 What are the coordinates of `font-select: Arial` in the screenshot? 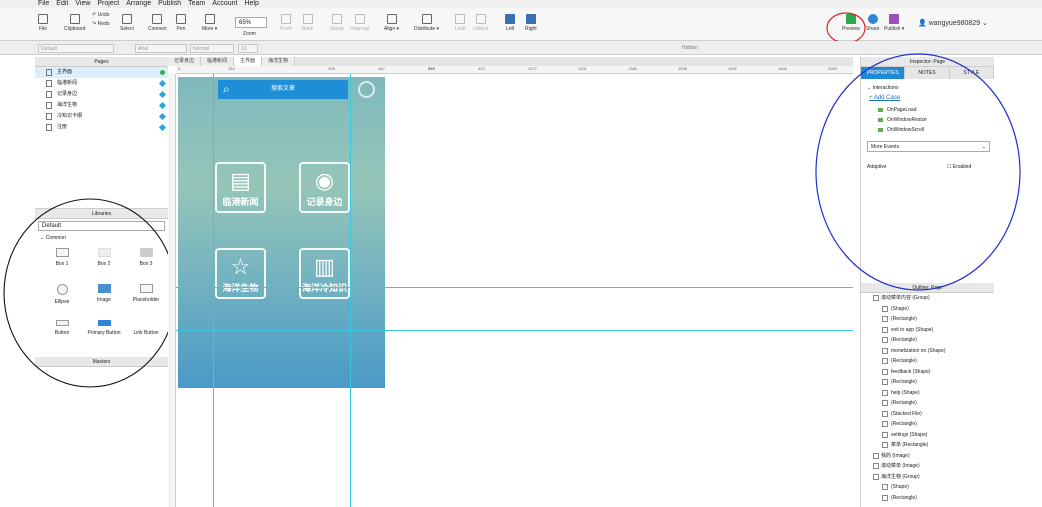 It's located at (161, 48).